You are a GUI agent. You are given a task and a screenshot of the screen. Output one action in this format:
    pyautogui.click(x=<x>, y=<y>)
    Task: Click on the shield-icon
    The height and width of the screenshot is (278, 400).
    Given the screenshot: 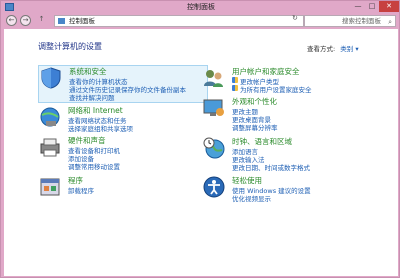 What is the action you would take?
    pyautogui.click(x=51, y=78)
    